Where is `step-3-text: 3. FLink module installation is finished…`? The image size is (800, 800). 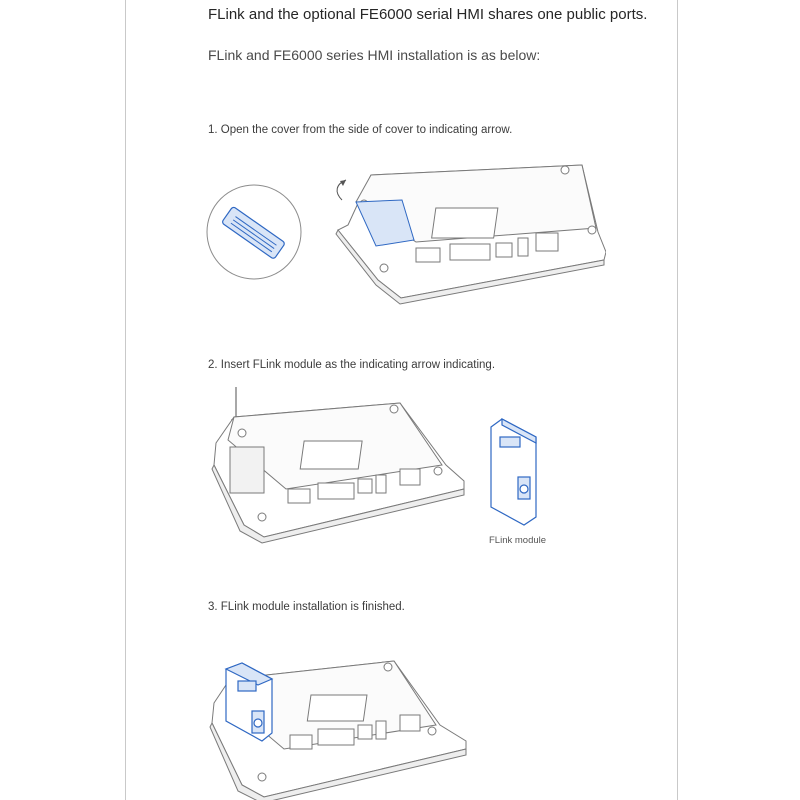 step-3-text: 3. FLink module installation is finished… is located at coordinates (306, 607).